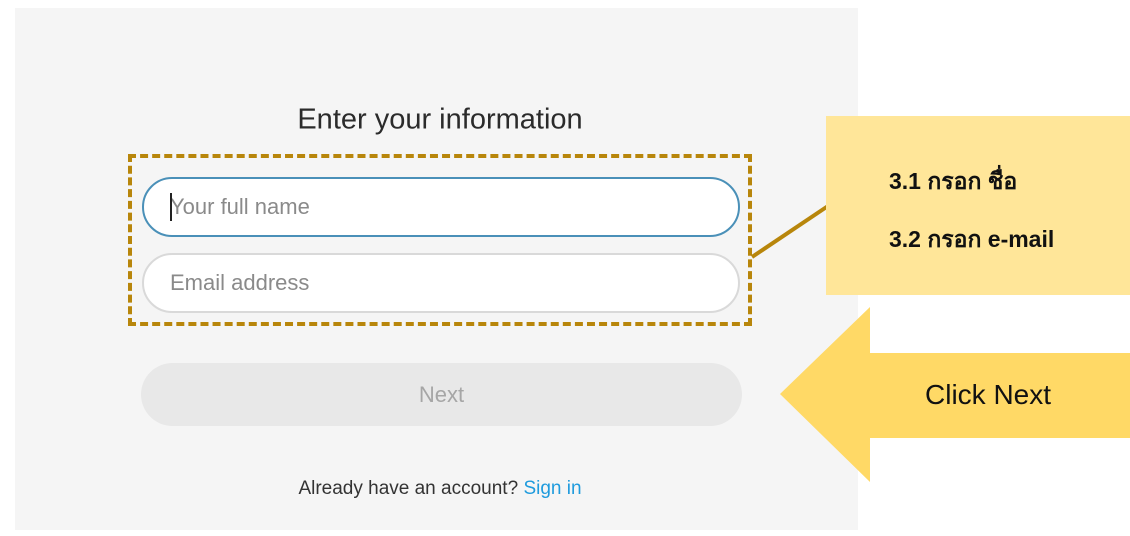 The height and width of the screenshot is (536, 1130). I want to click on signin-prompt: Already have an account? Sign in, so click(440, 489).